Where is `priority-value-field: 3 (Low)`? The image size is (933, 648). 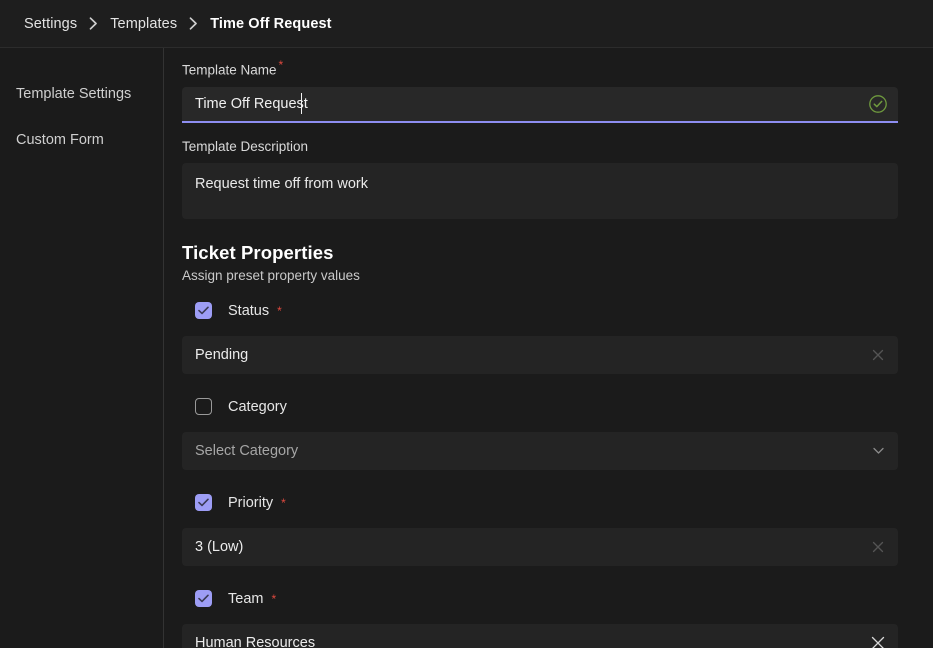
priority-value-field: 3 (Low) is located at coordinates (540, 546).